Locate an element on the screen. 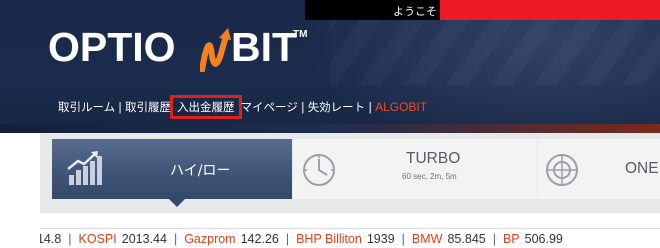 This screenshot has height=248, width=660. target-icon is located at coordinates (562, 170).